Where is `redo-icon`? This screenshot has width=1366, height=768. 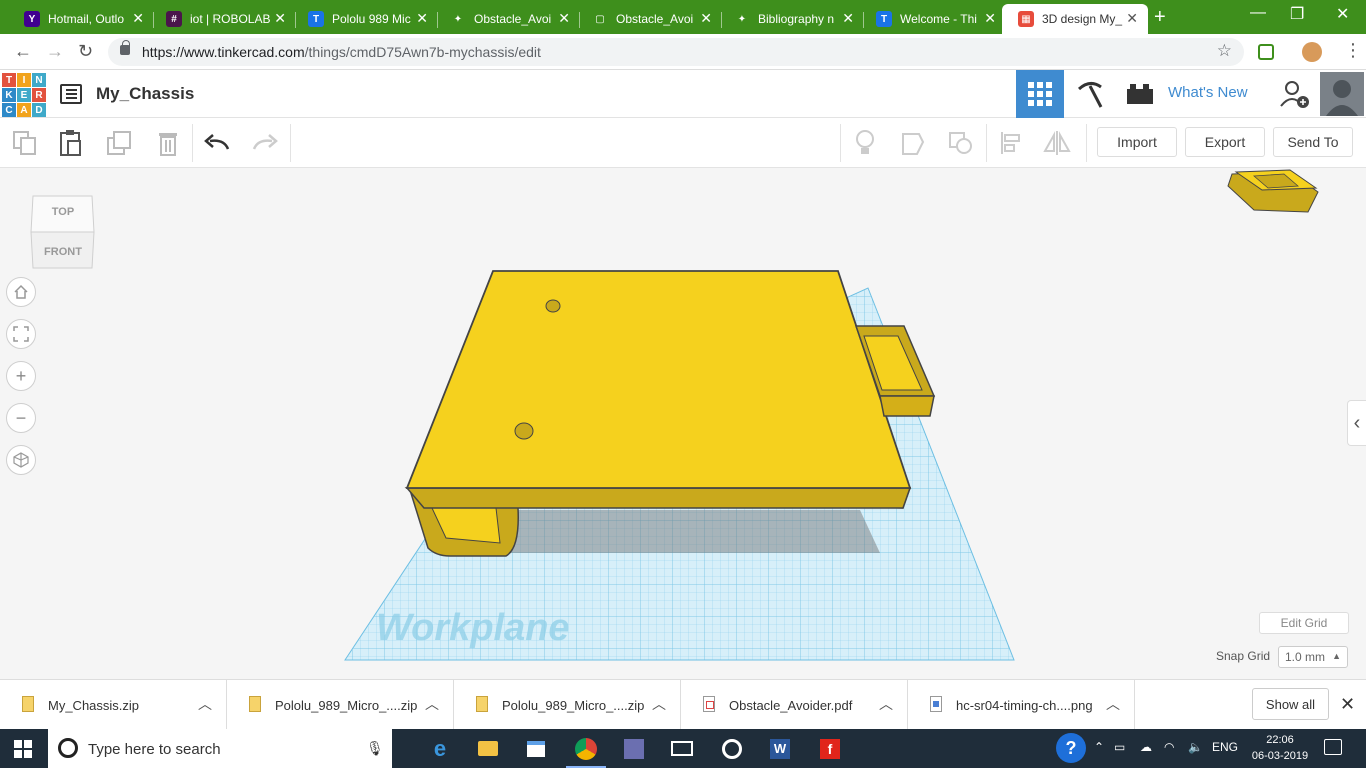
redo-icon is located at coordinates (265, 143).